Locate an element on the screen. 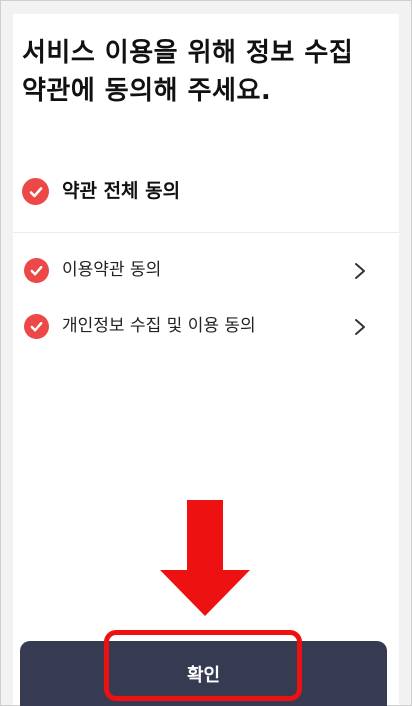 This screenshot has height=706, width=412. confirm-button: 확인 is located at coordinates (203, 673).